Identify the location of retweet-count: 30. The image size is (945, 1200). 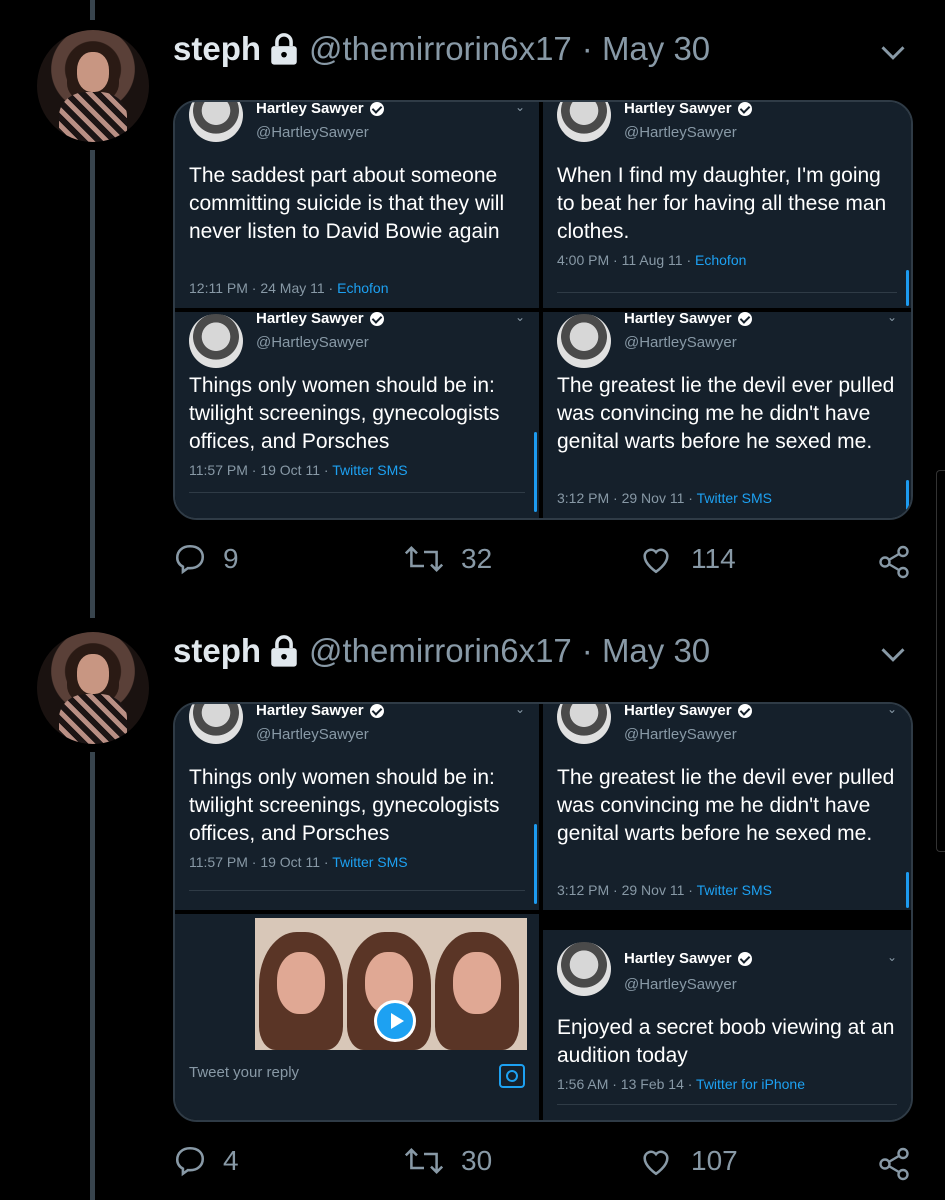
(477, 1160).